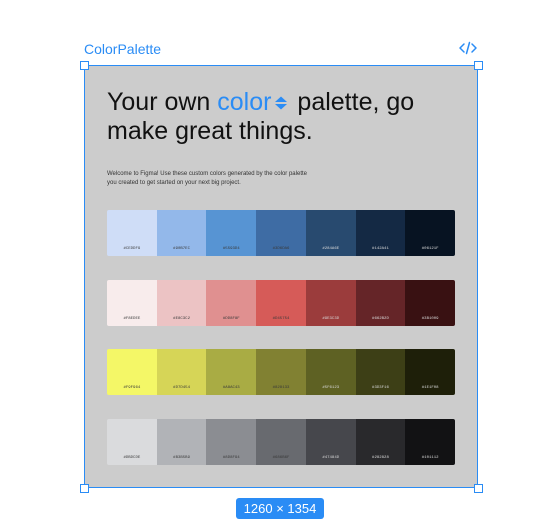 This screenshot has width=543, height=531. What do you see at coordinates (231, 233) in the screenshot?
I see `color-swatch: #5593D4` at bounding box center [231, 233].